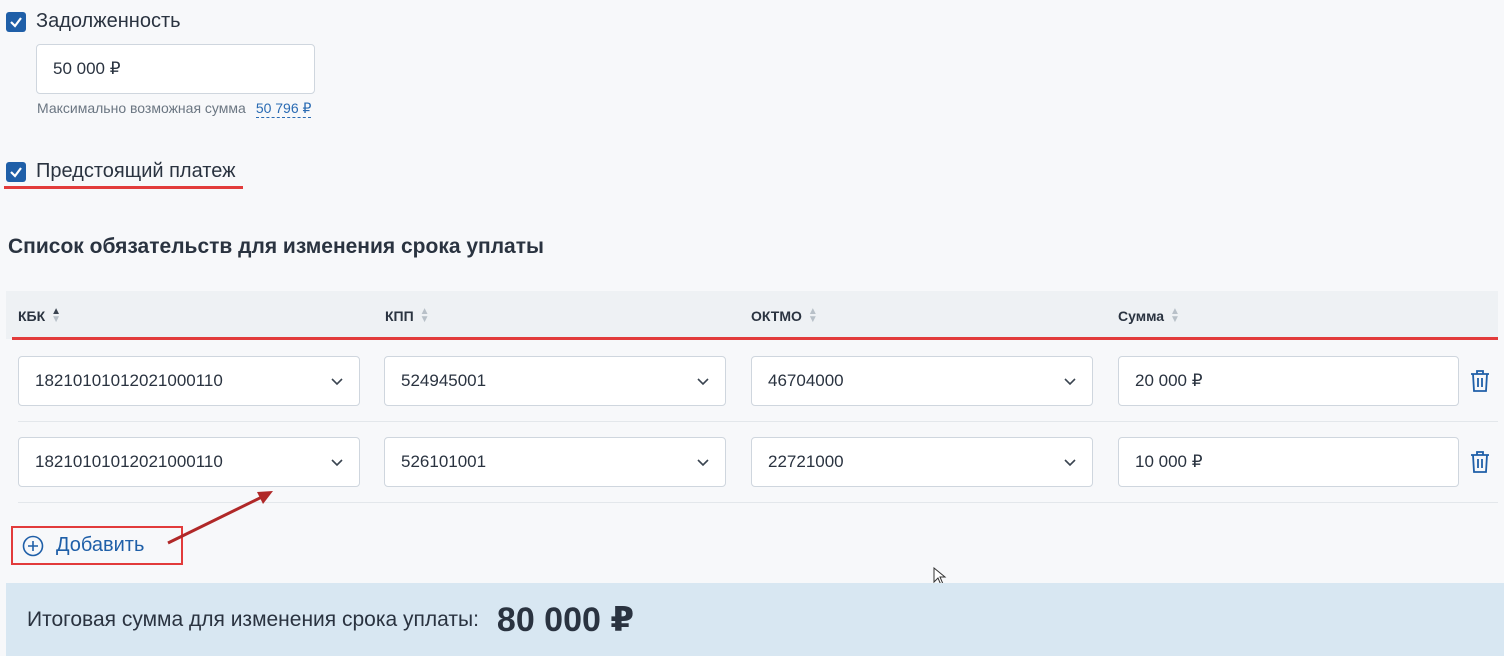 This screenshot has height=656, width=1504. What do you see at coordinates (32, 316) in the screenshot?
I see `column-header-label: КБК` at bounding box center [32, 316].